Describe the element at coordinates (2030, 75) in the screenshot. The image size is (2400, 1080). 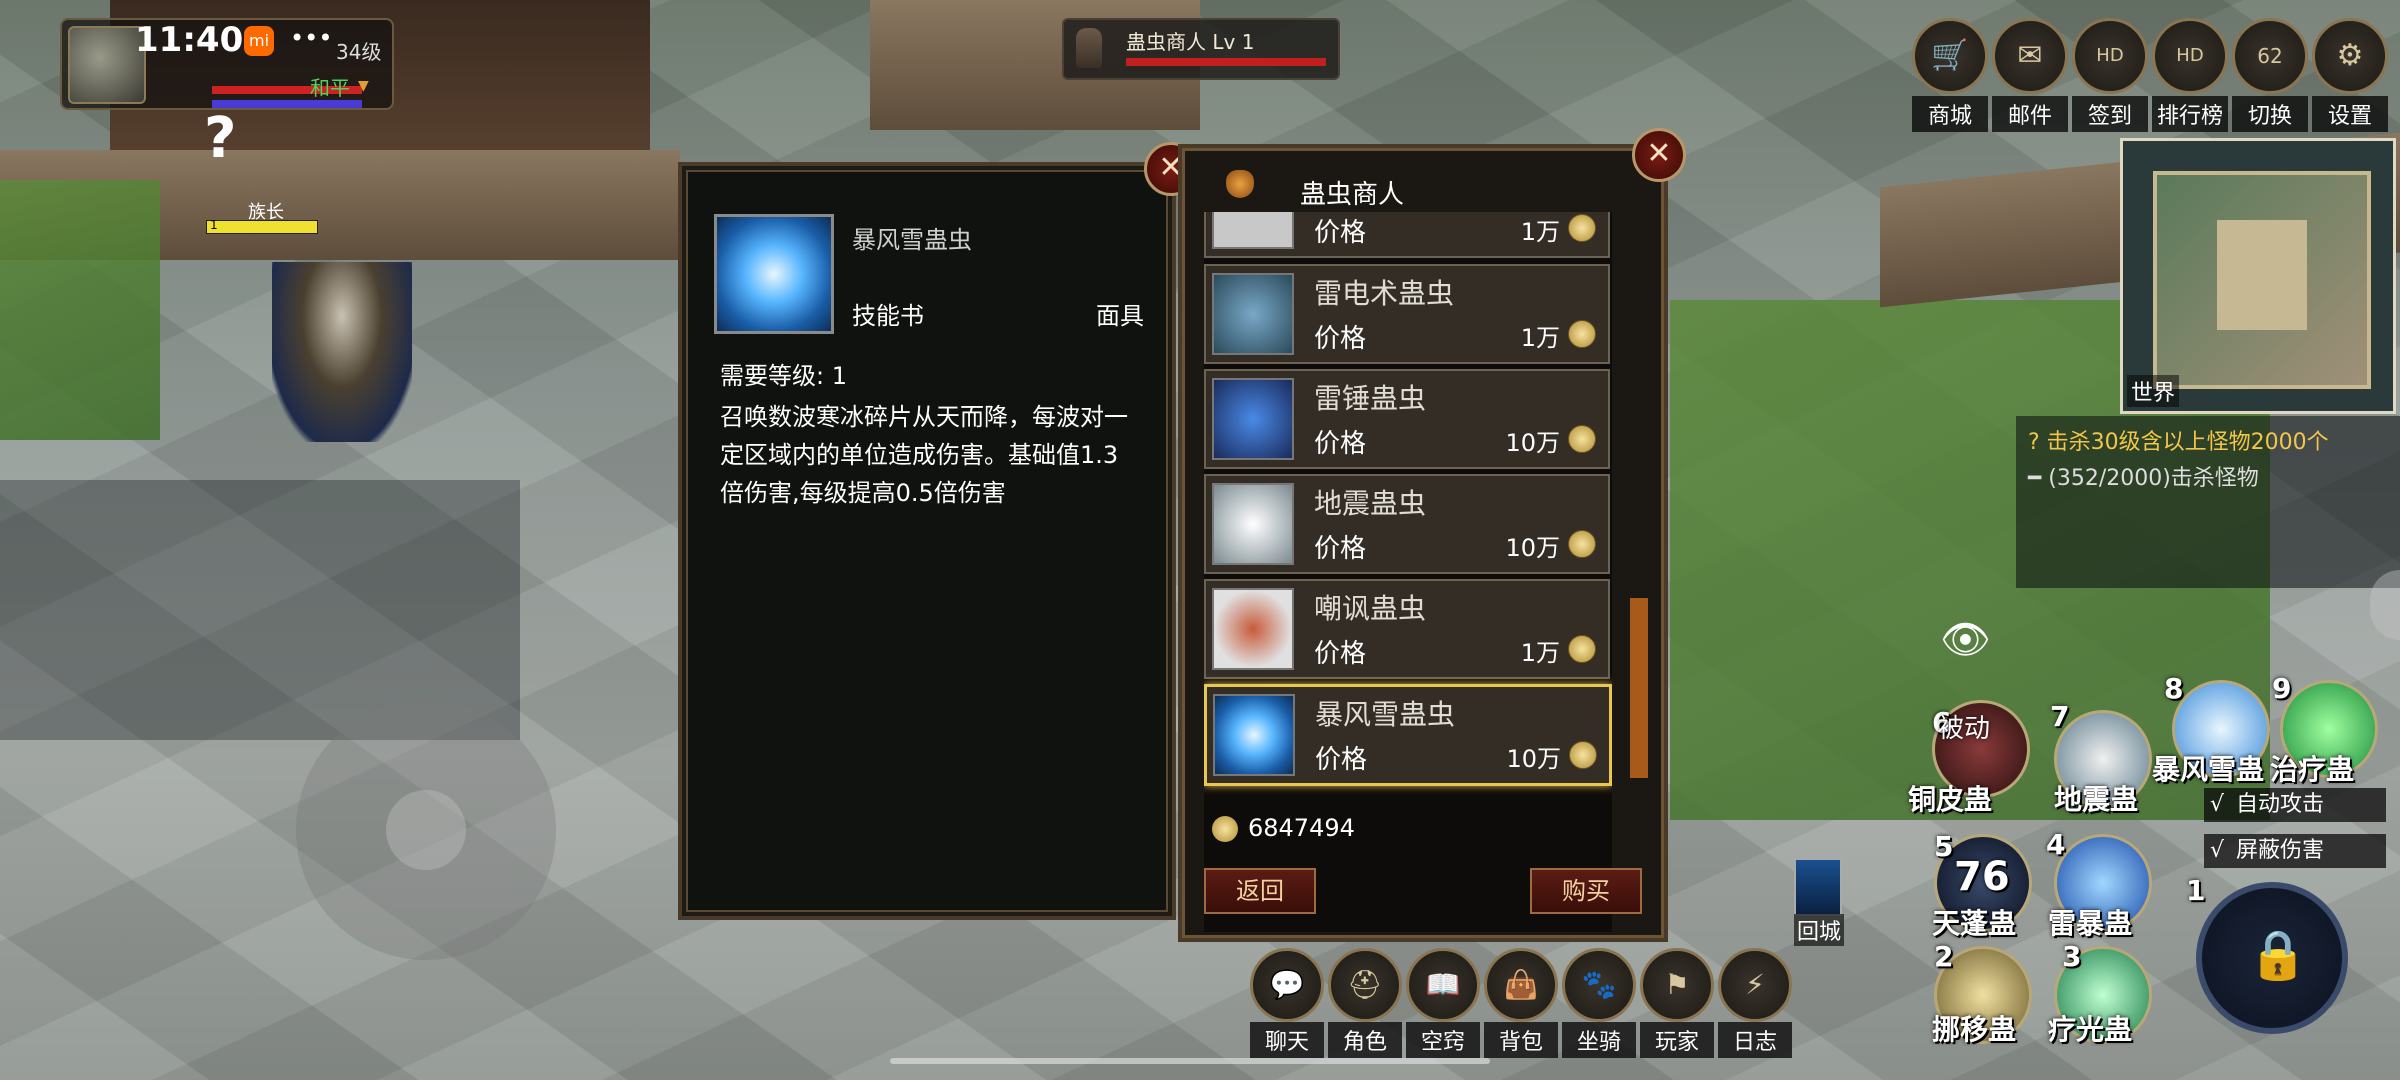
I see `mail-button: ✉ 邮件` at that location.